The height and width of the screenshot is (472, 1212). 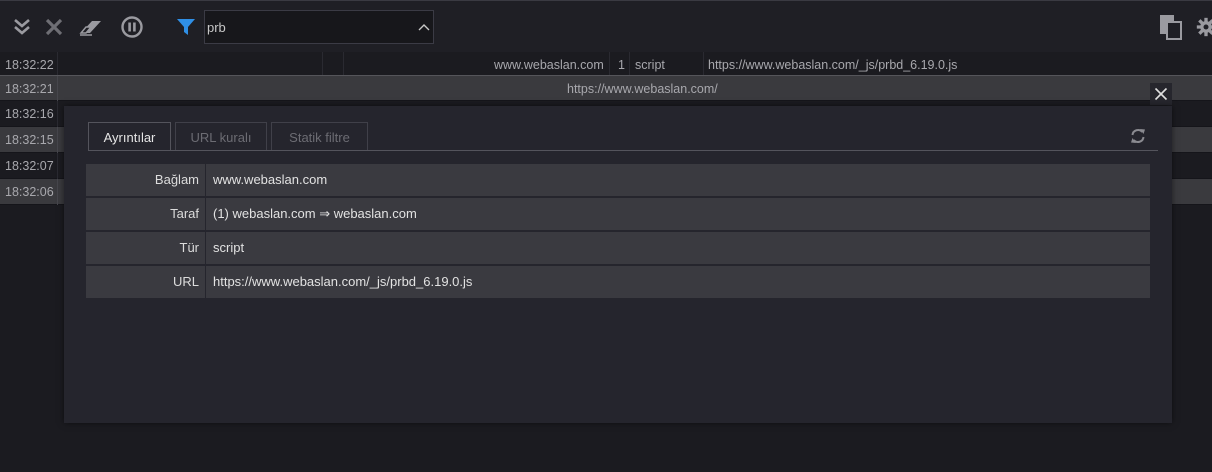 I want to click on chevron-up-icon, so click(x=424, y=27).